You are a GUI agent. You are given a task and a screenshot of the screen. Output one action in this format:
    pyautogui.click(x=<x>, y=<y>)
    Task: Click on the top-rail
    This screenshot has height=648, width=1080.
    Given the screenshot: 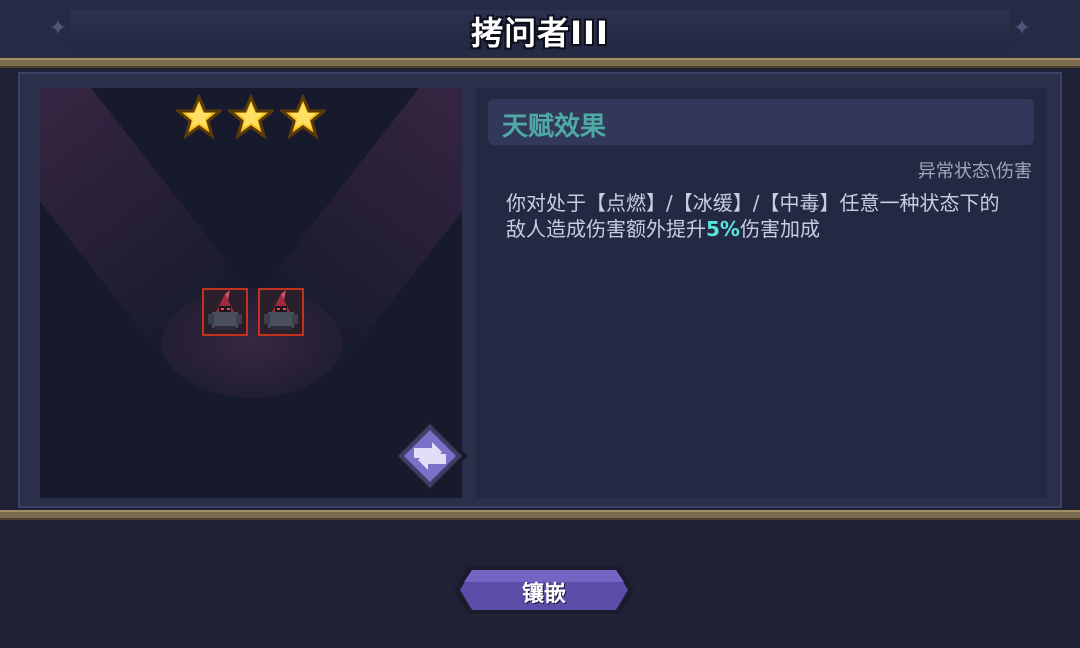 What is the action you would take?
    pyautogui.click(x=540, y=63)
    